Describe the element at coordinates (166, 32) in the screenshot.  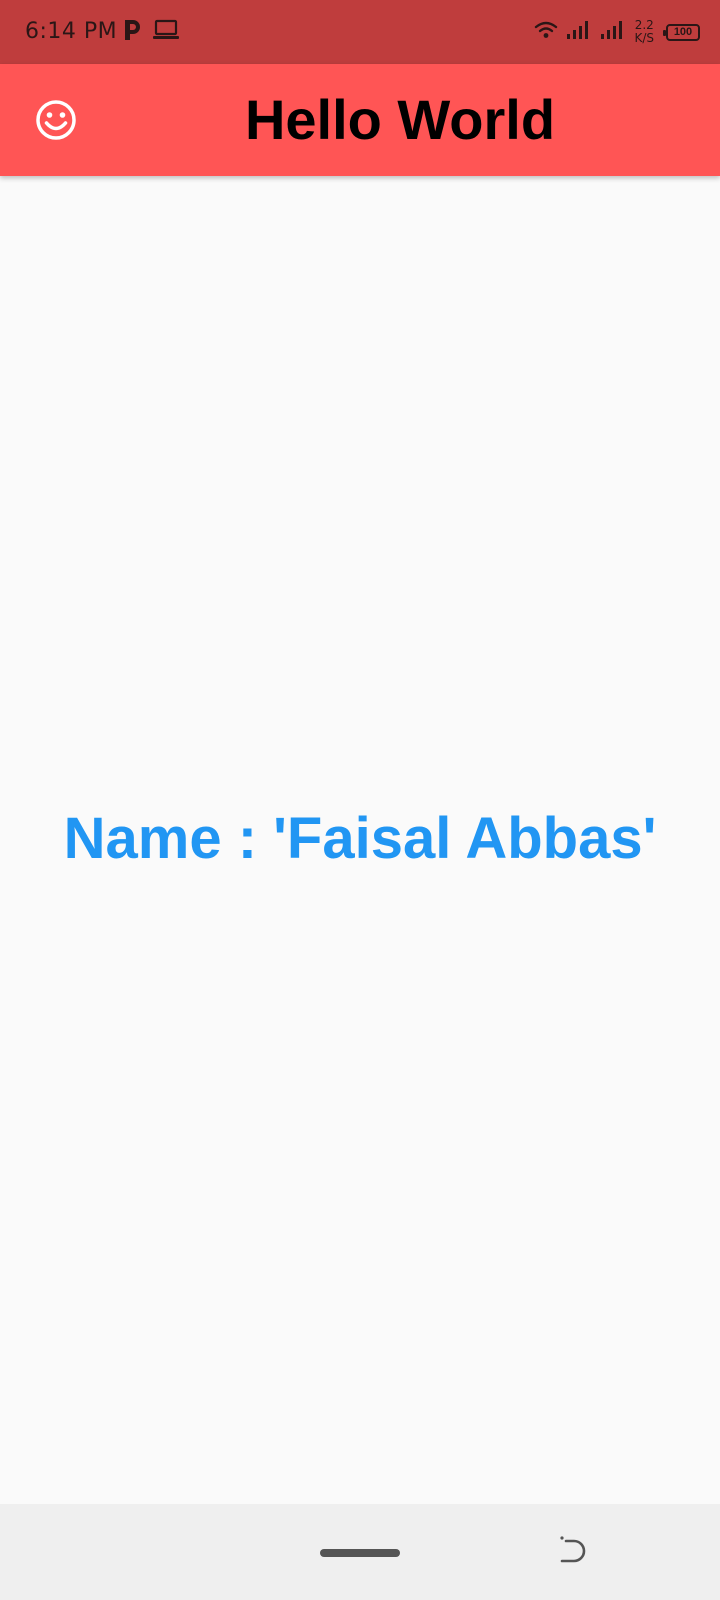
I see `laptop-icon` at that location.